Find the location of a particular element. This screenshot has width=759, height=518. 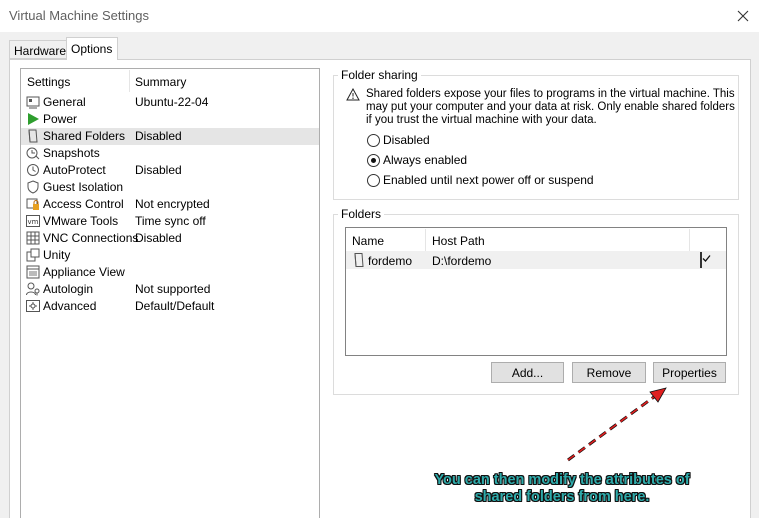

settings-column-header: Settings is located at coordinates (48, 82).